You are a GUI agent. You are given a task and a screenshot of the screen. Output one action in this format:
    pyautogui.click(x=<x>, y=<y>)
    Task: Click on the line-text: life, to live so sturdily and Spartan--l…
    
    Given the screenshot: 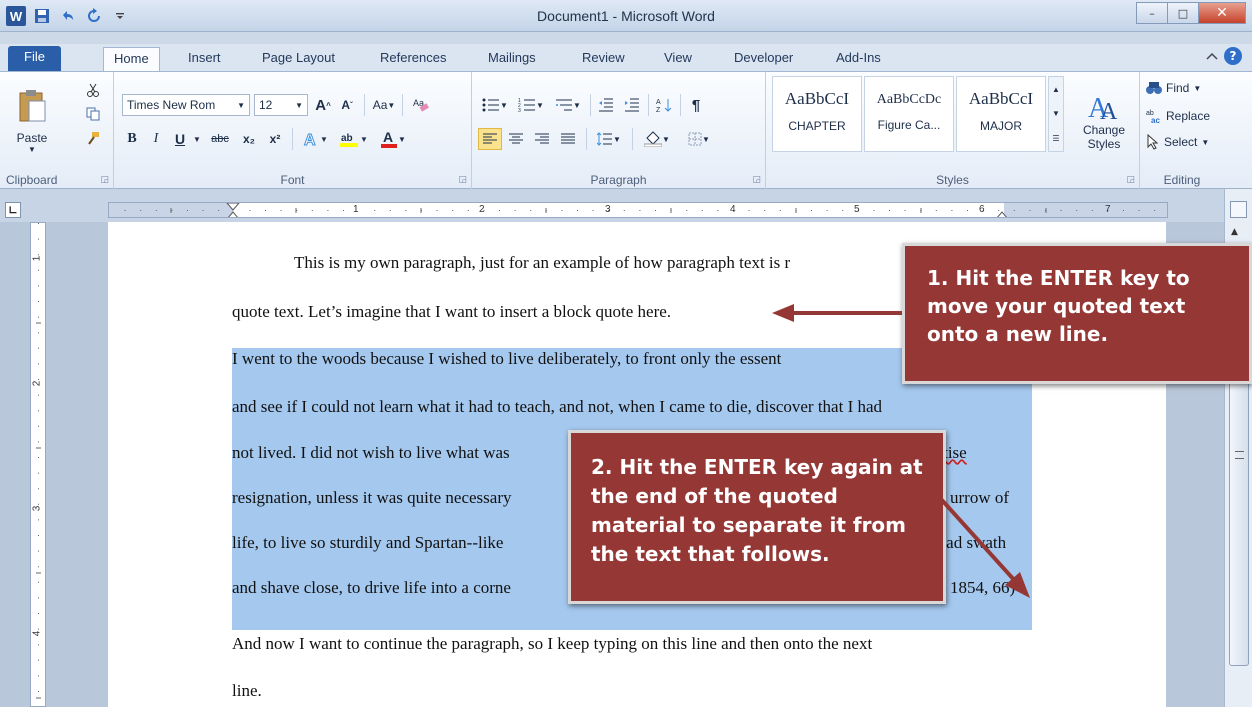 What is the action you would take?
    pyautogui.click(x=368, y=542)
    